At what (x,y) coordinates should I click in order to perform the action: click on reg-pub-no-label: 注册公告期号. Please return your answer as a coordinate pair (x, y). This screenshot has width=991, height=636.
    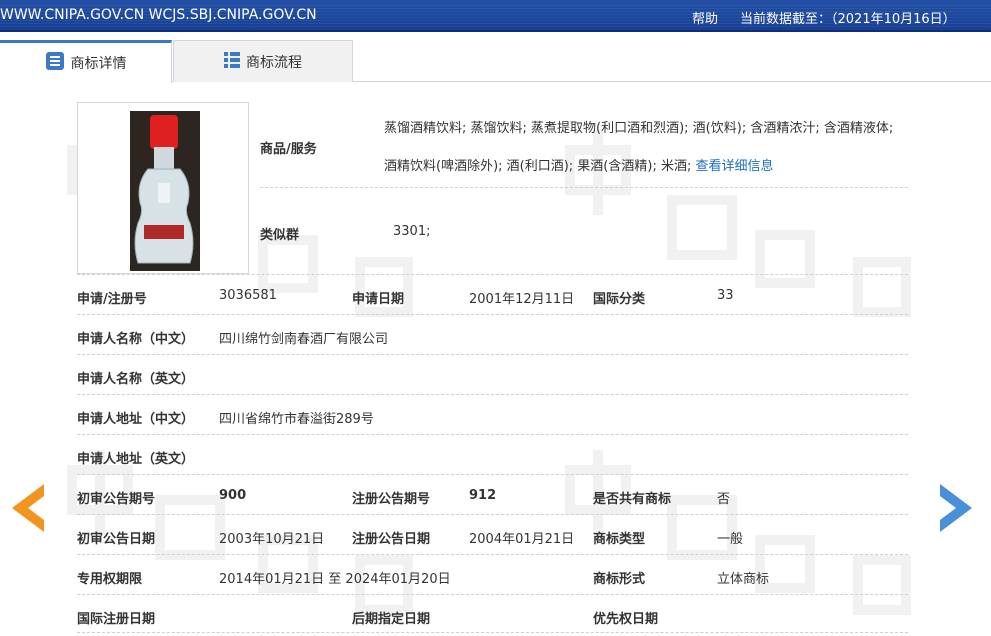
    Looking at the image, I should click on (391, 499).